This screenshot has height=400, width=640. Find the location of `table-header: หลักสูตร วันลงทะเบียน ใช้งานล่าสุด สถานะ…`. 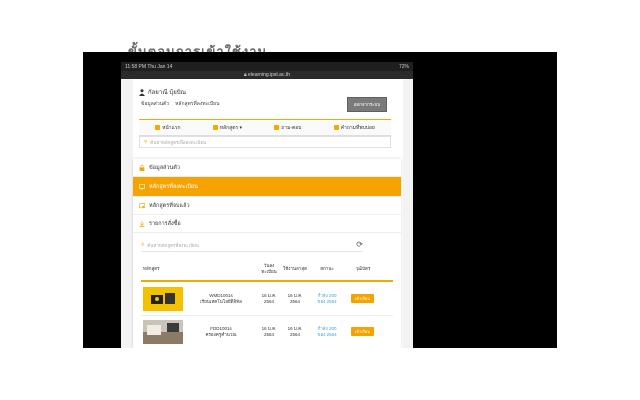

table-header: หลักสูตร วันลงทะเบียน ใช้งานล่าสุด สถานะ… is located at coordinates (267, 270).